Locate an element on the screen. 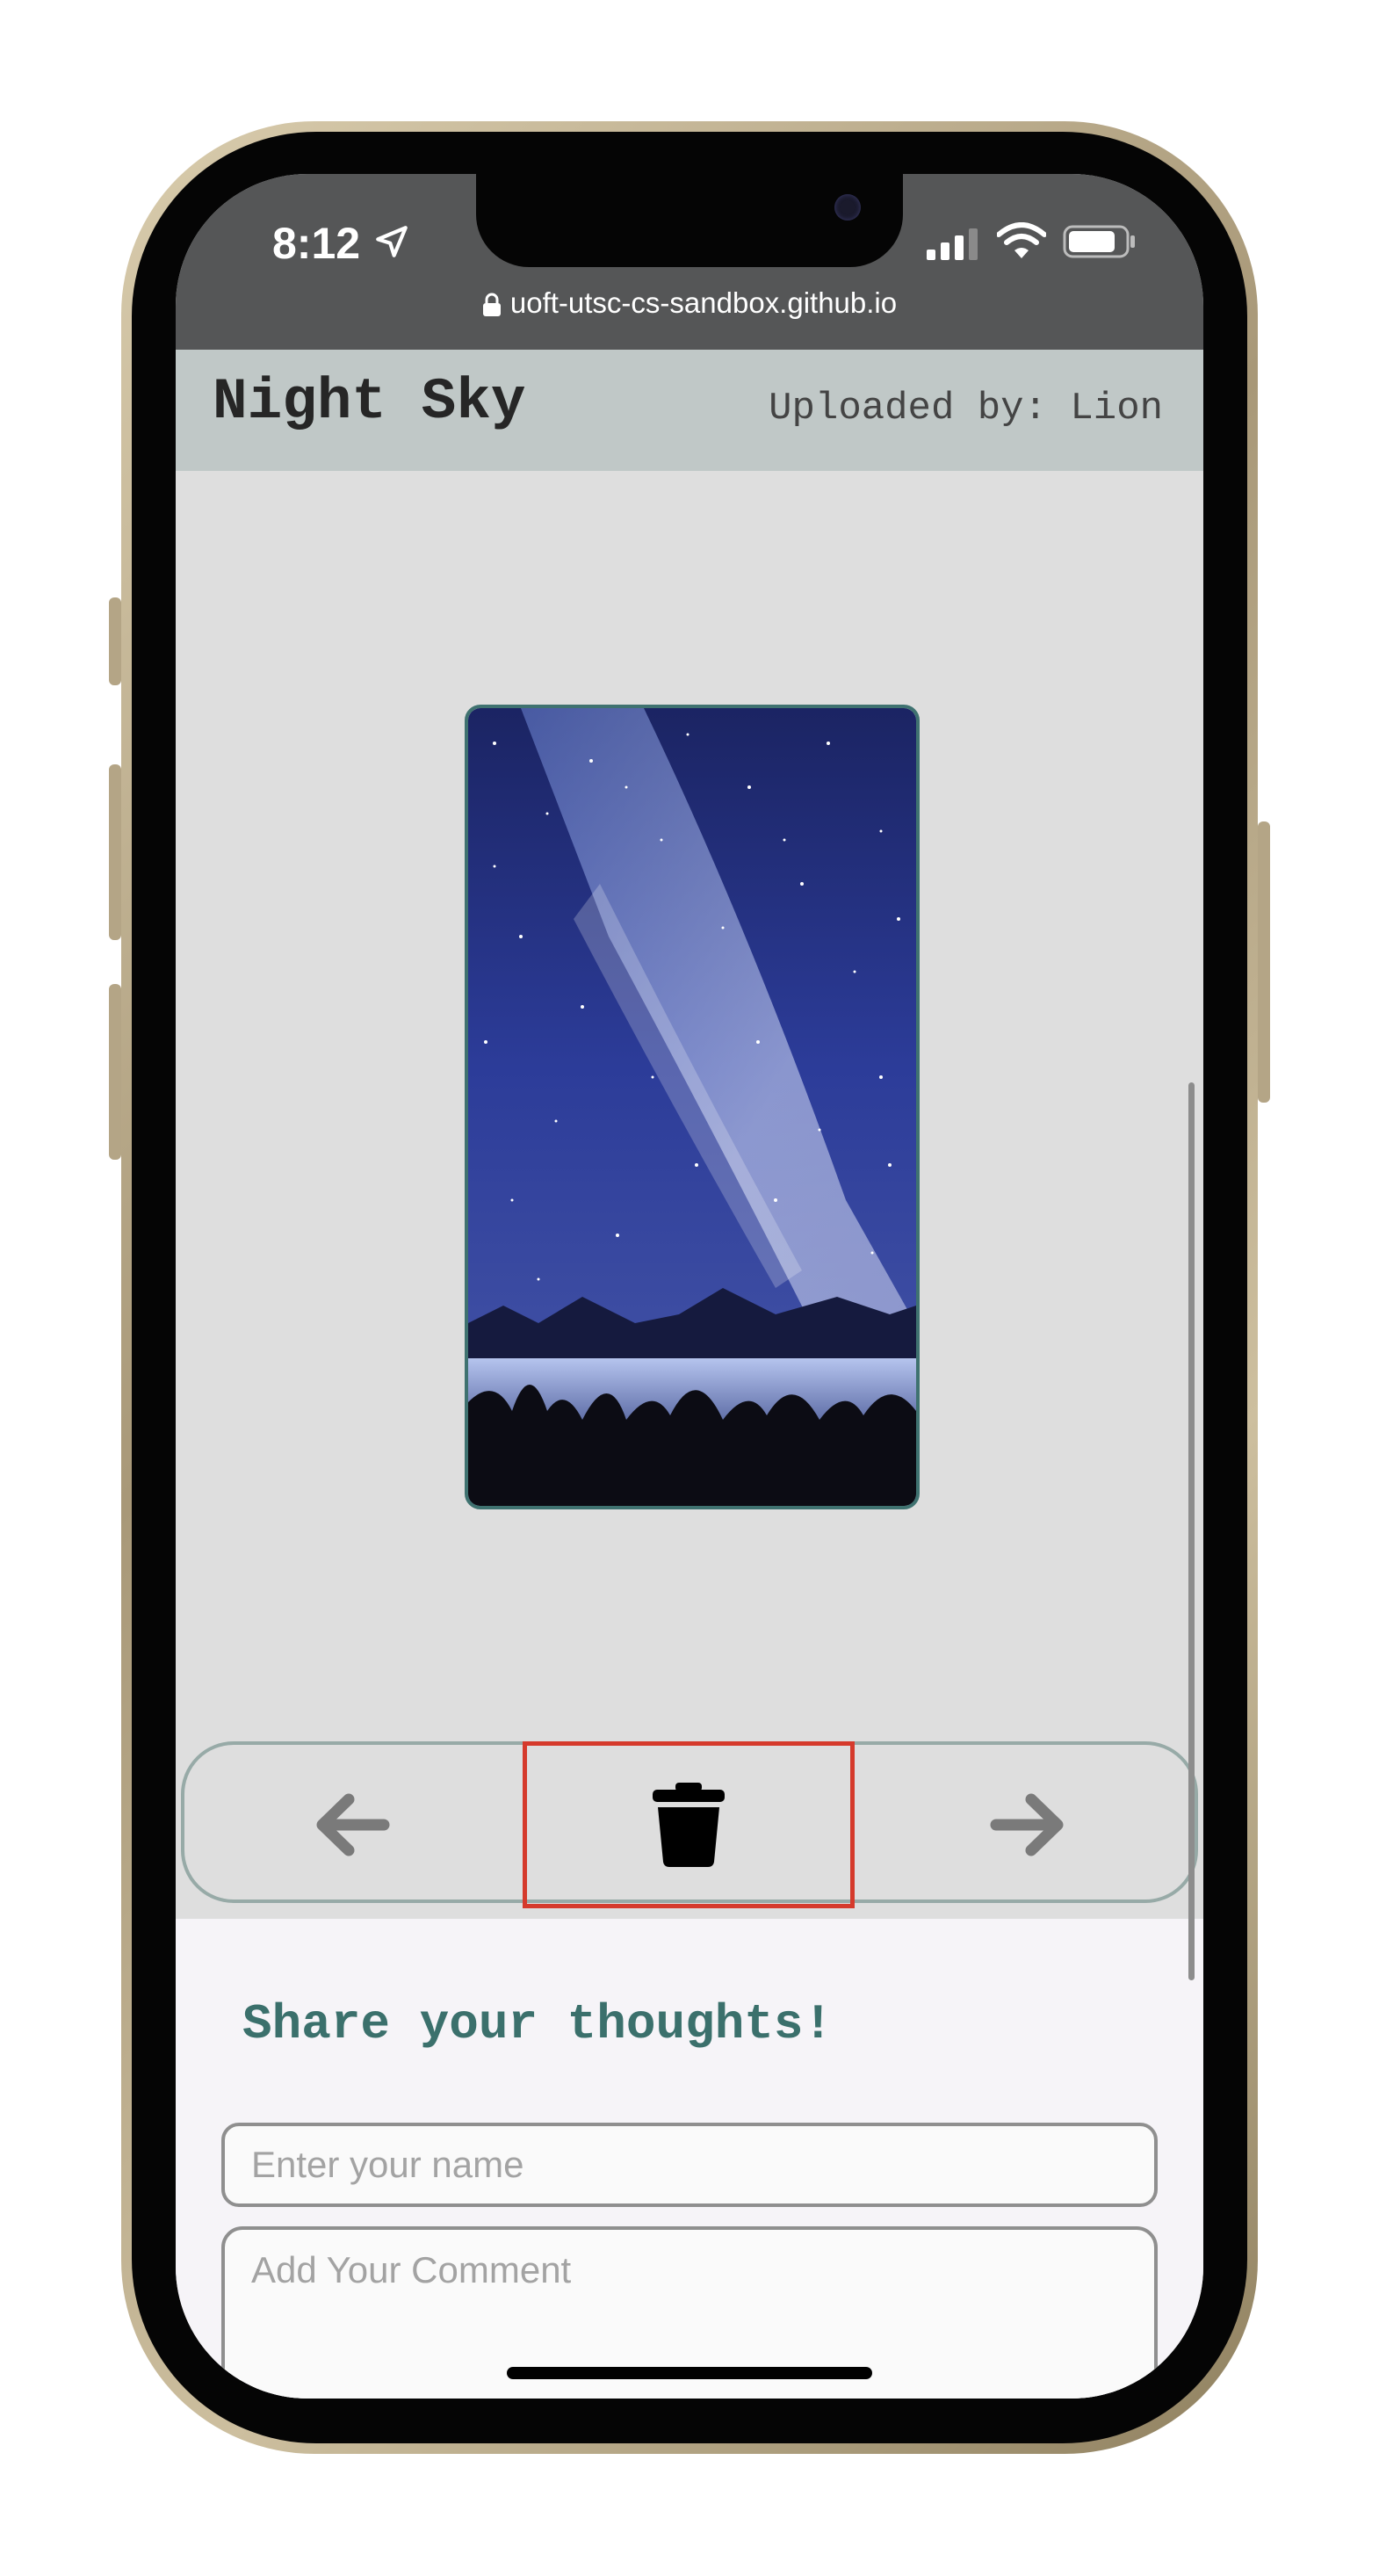 This screenshot has height=2576, width=1379. comments-section: Share your thoughts! is located at coordinates (689, 2159).